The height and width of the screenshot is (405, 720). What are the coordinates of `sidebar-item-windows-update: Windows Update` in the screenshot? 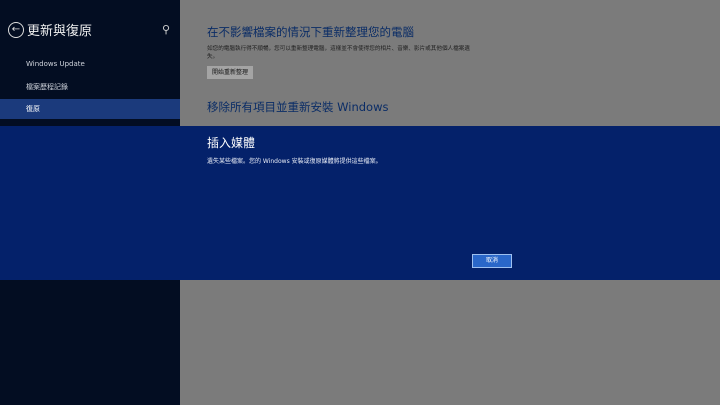 It's located at (90, 64).